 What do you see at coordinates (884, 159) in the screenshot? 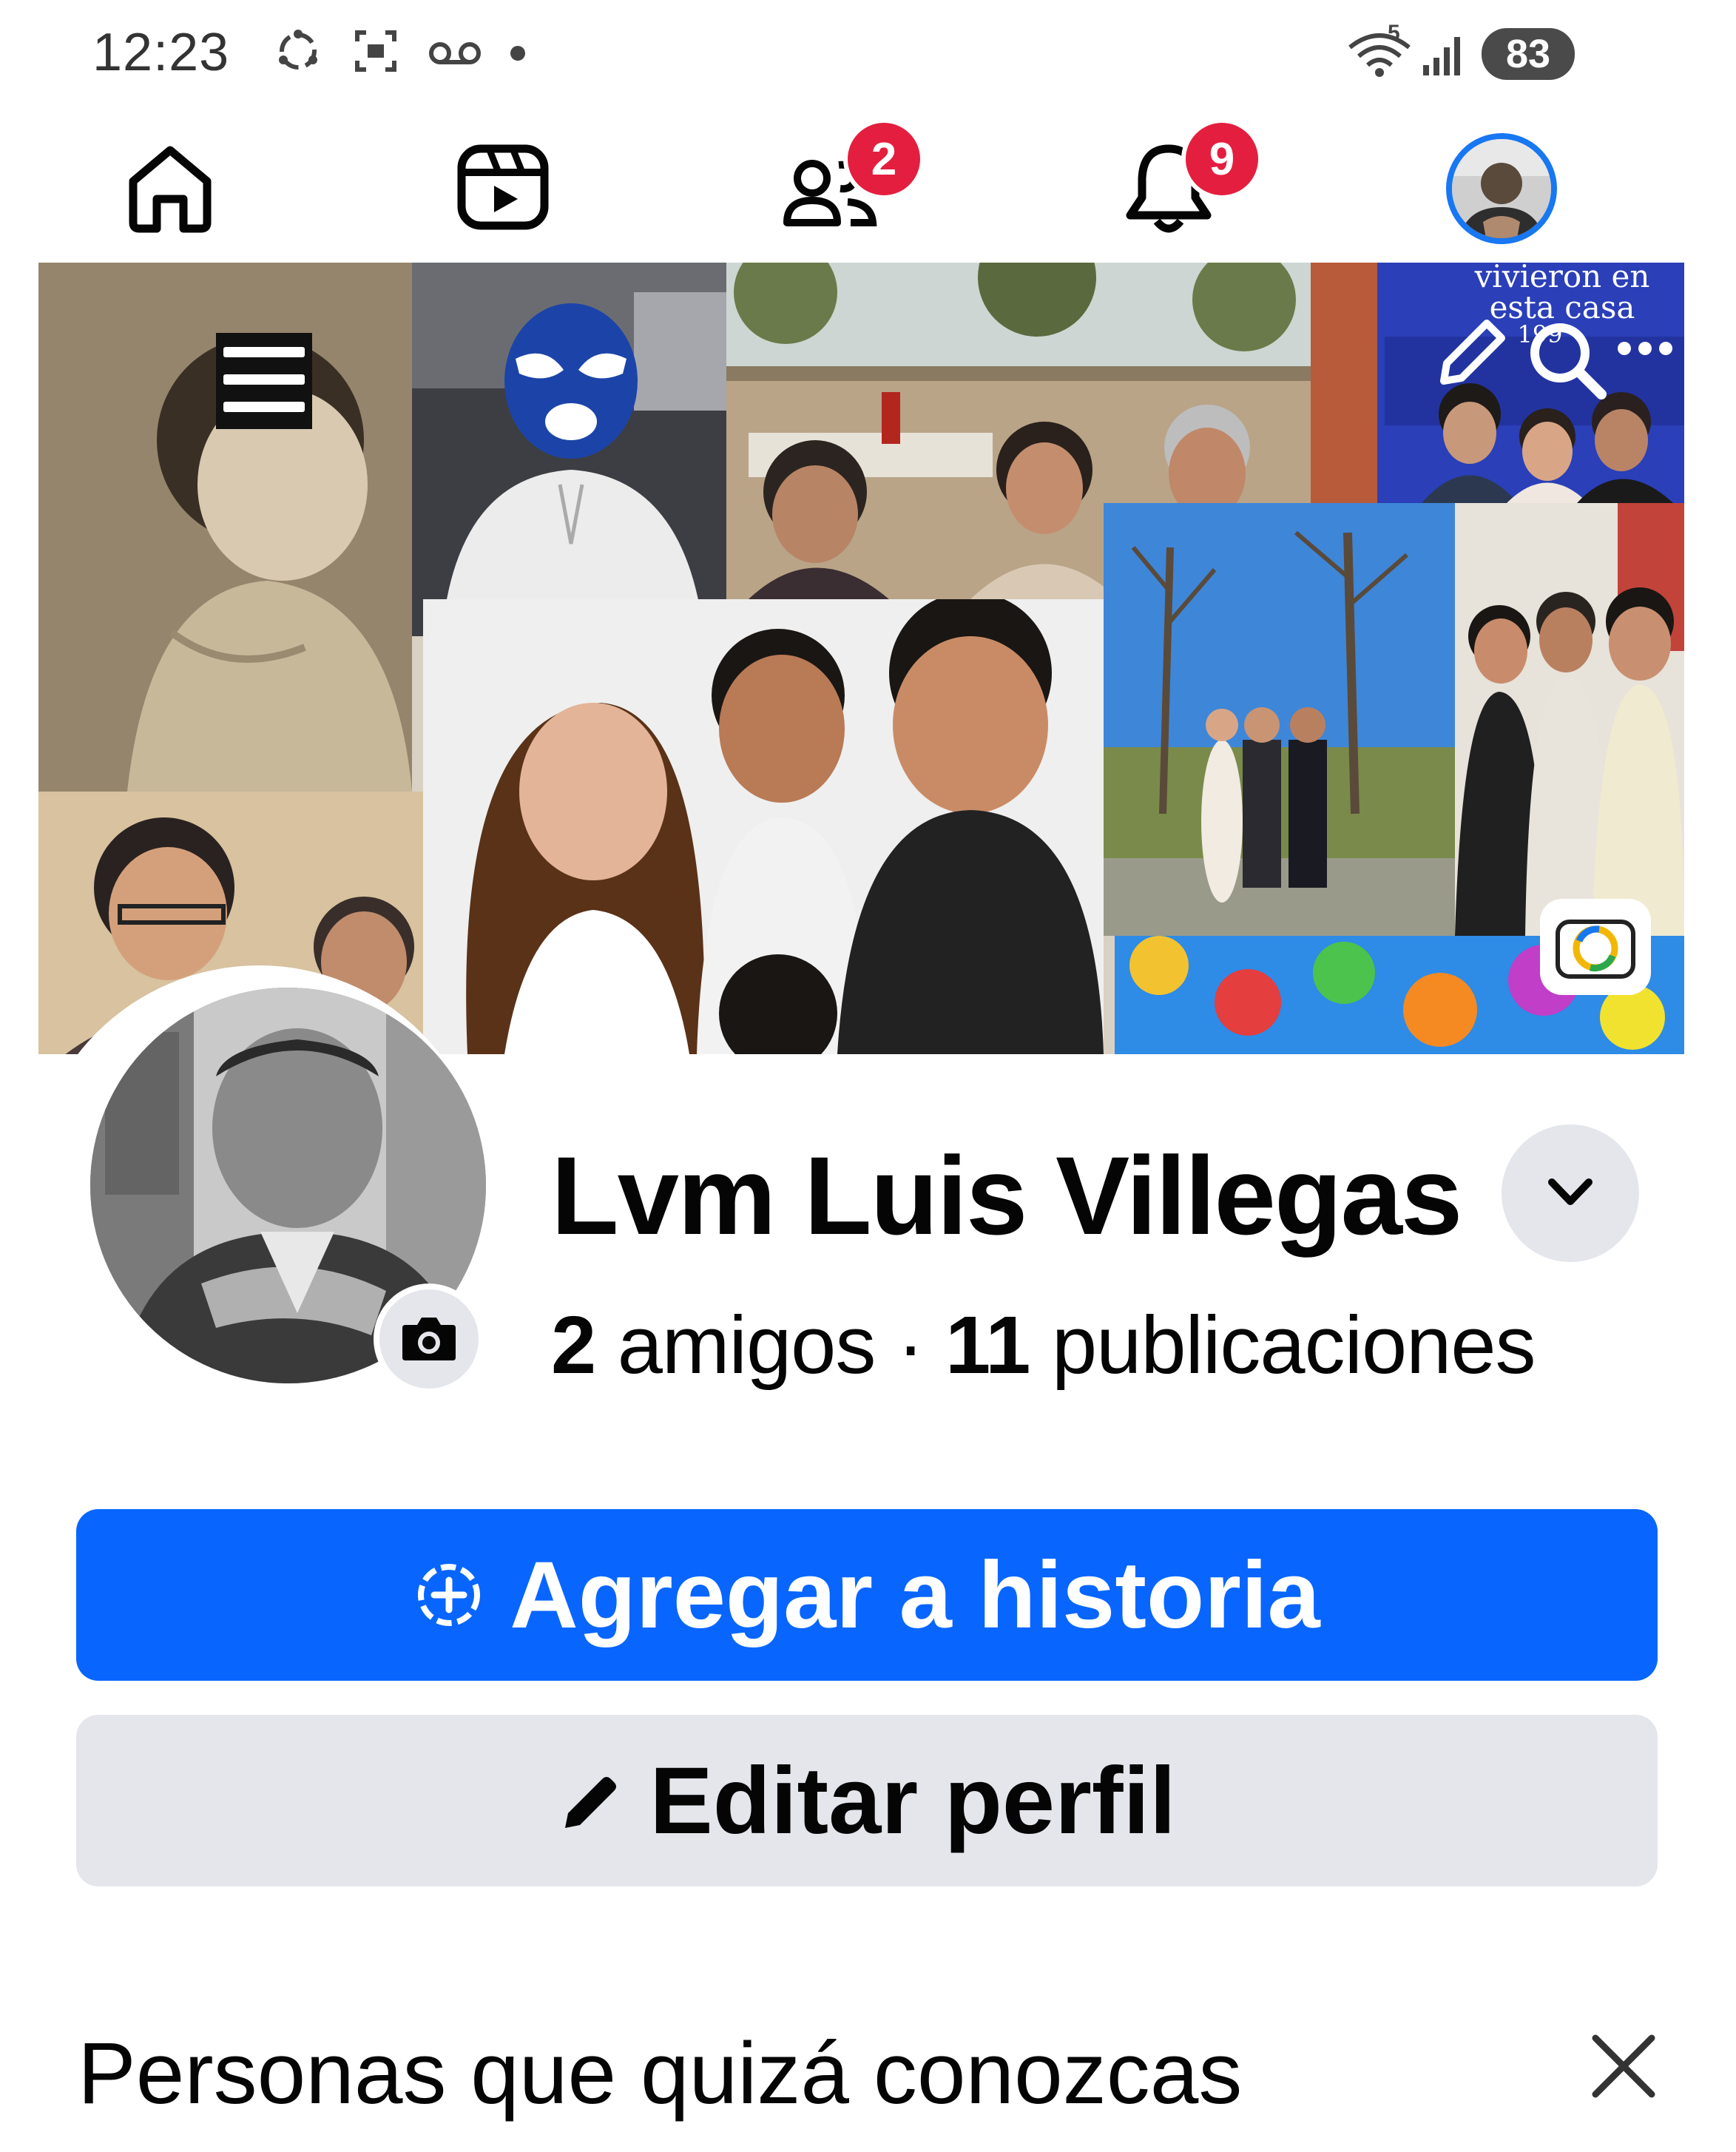
I see `friends-badge: 2` at bounding box center [884, 159].